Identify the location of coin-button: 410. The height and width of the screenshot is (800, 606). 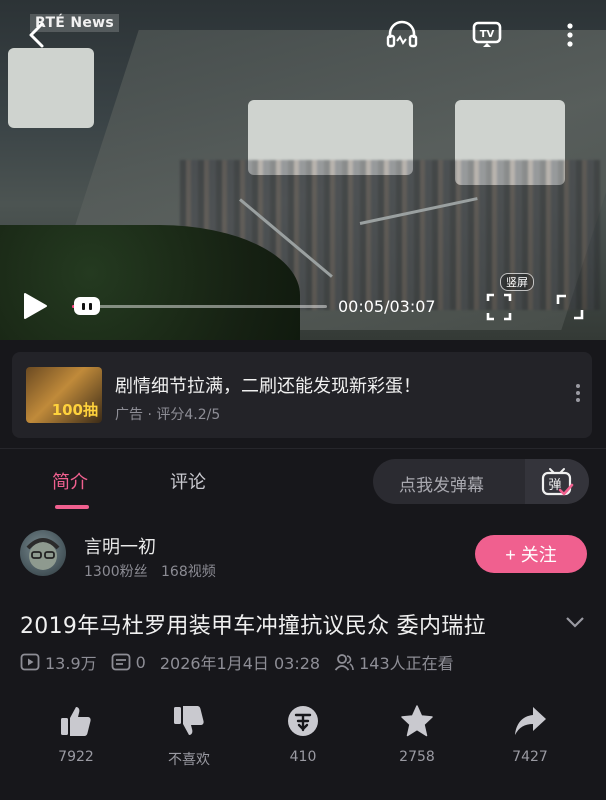
(303, 734).